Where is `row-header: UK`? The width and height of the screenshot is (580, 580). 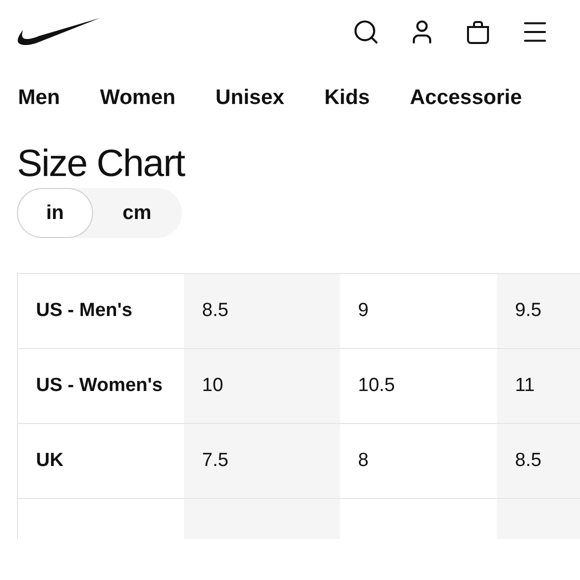 row-header: UK is located at coordinates (49, 461).